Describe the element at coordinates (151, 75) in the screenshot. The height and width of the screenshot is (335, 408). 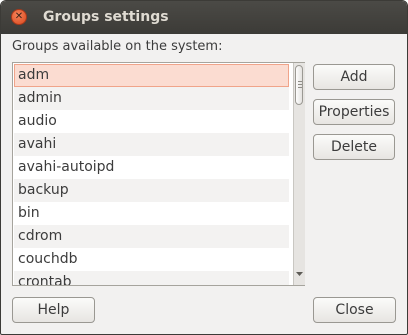
I see `group-list-item: adm` at that location.